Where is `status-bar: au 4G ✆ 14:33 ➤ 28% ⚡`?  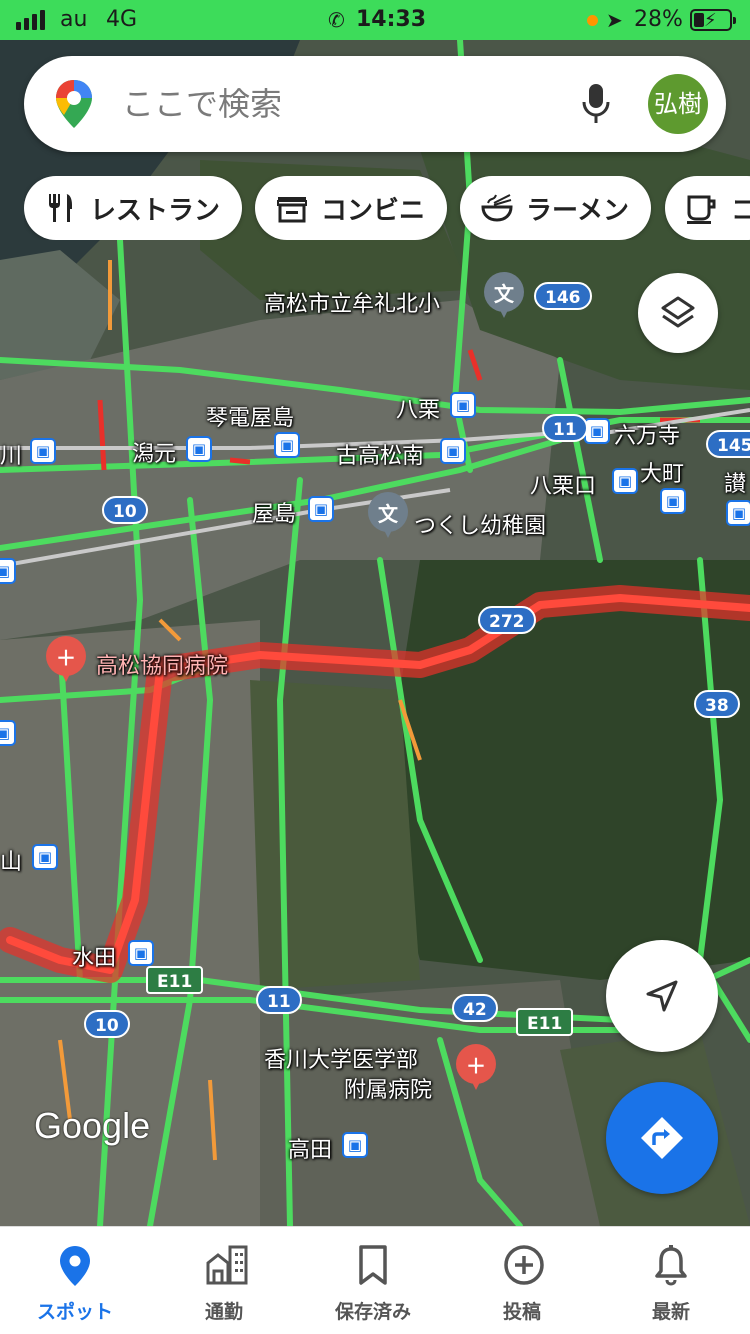 status-bar: au 4G ✆ 14:33 ➤ 28% ⚡ is located at coordinates (375, 20).